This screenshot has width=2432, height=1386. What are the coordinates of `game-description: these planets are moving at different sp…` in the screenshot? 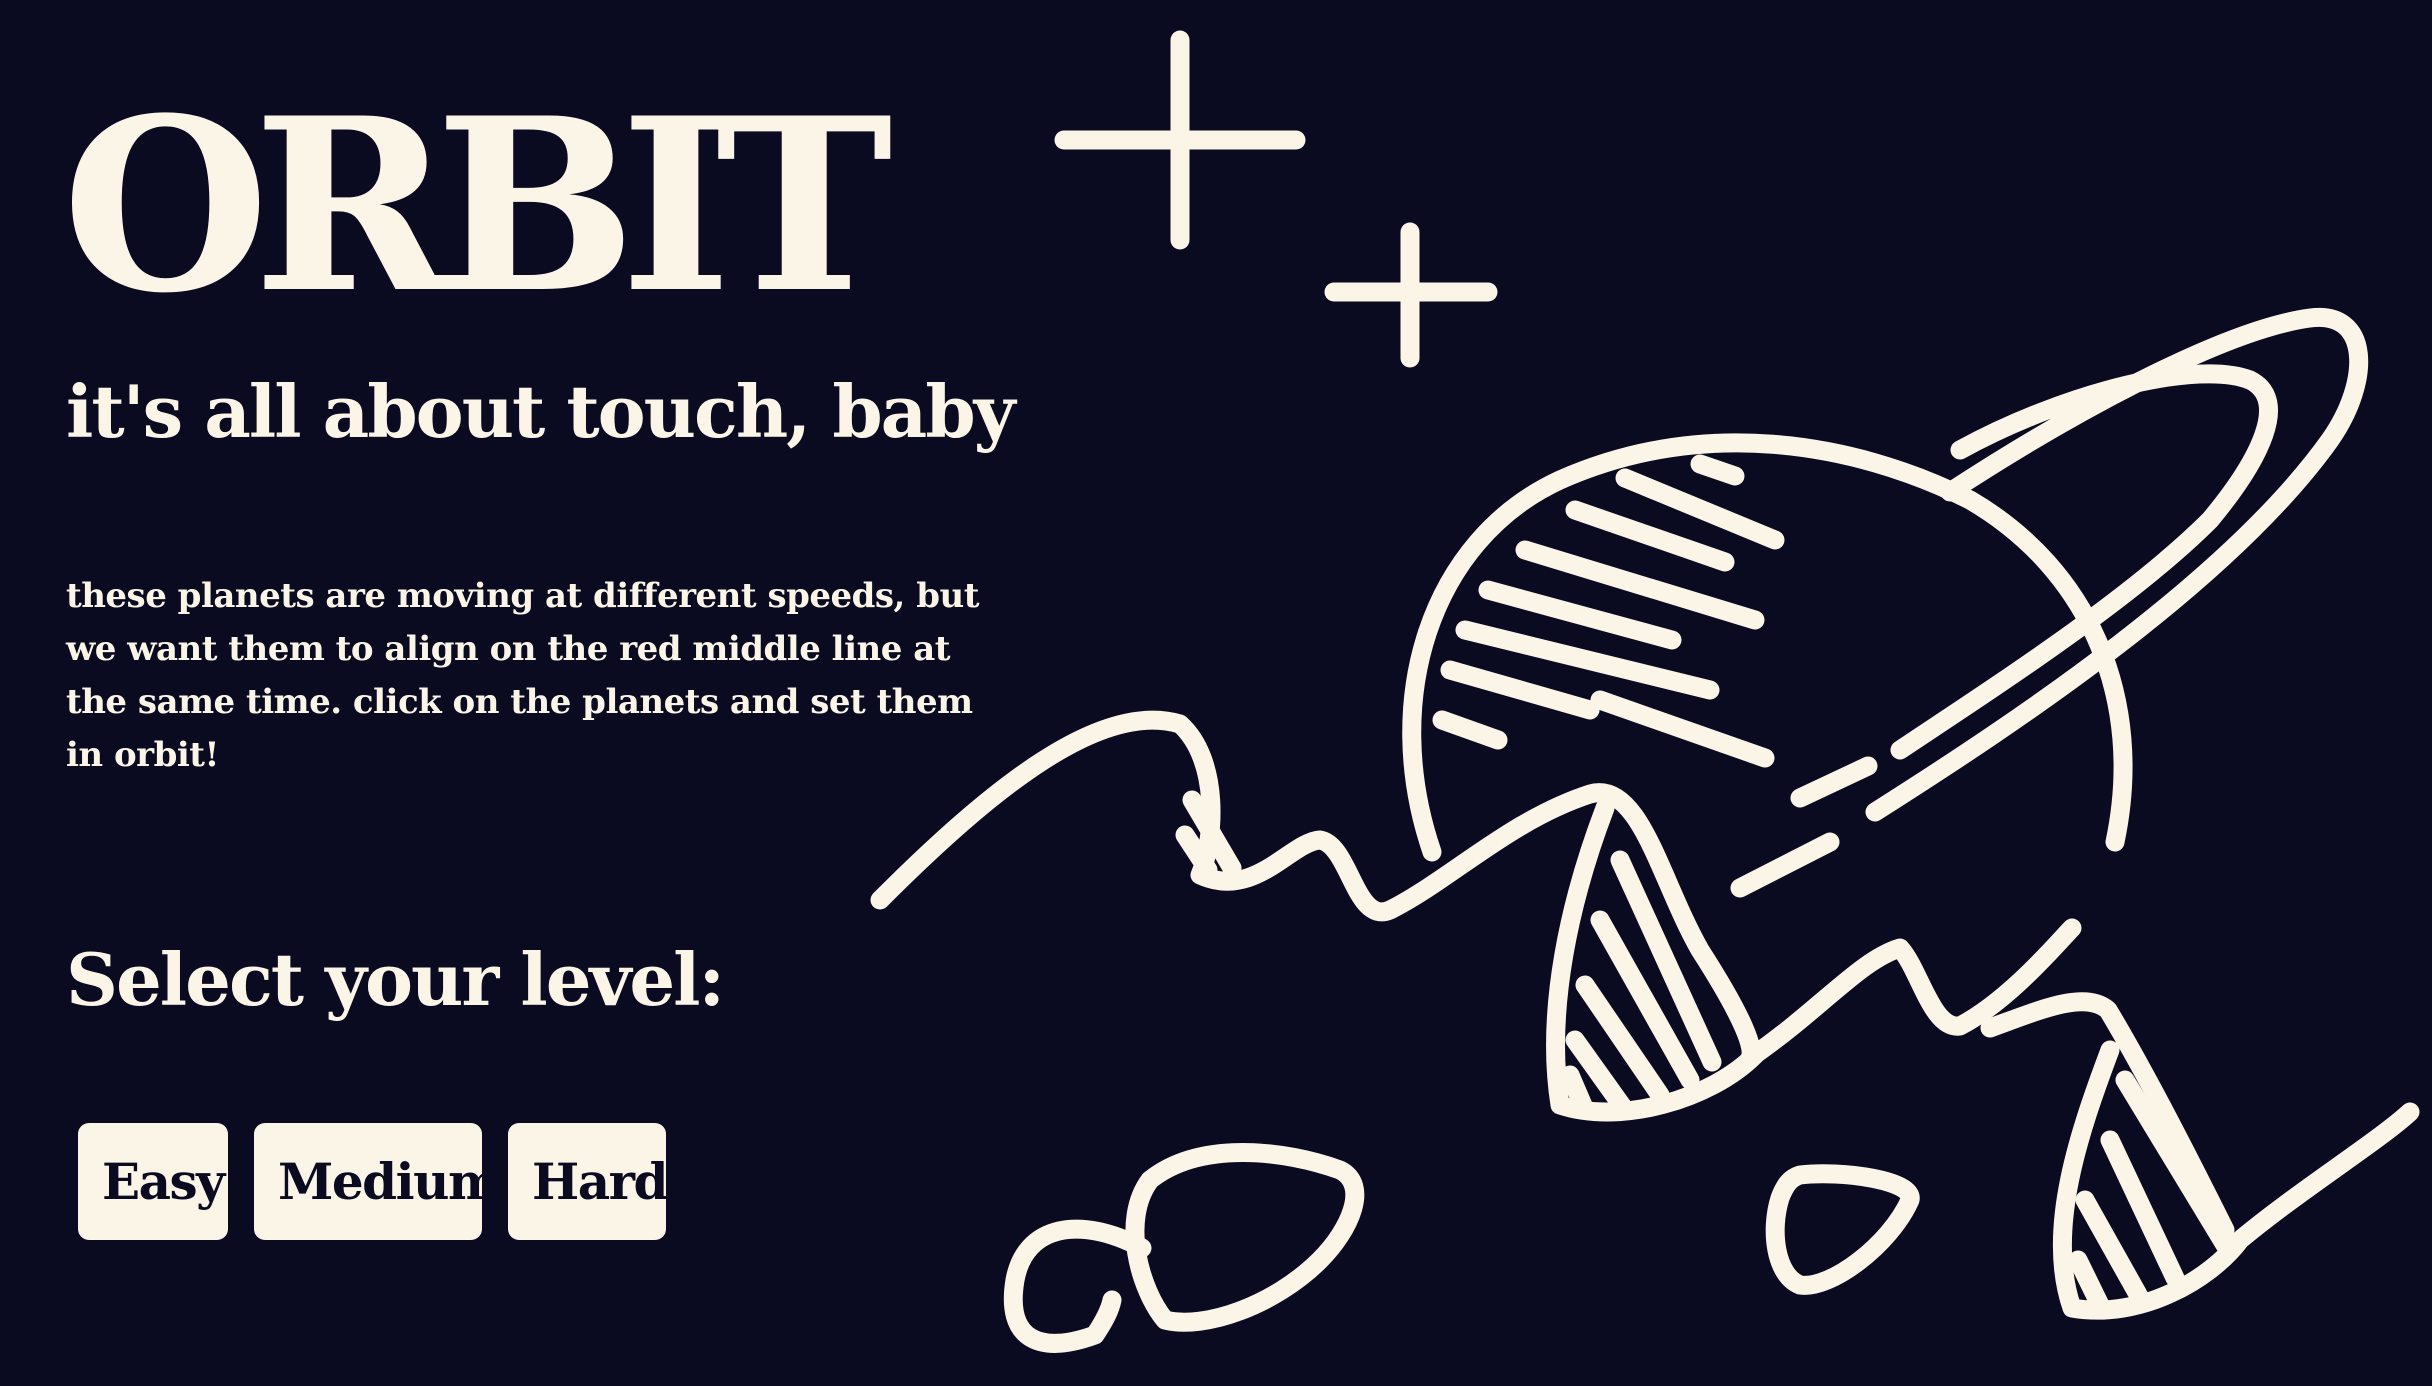 It's located at (522, 675).